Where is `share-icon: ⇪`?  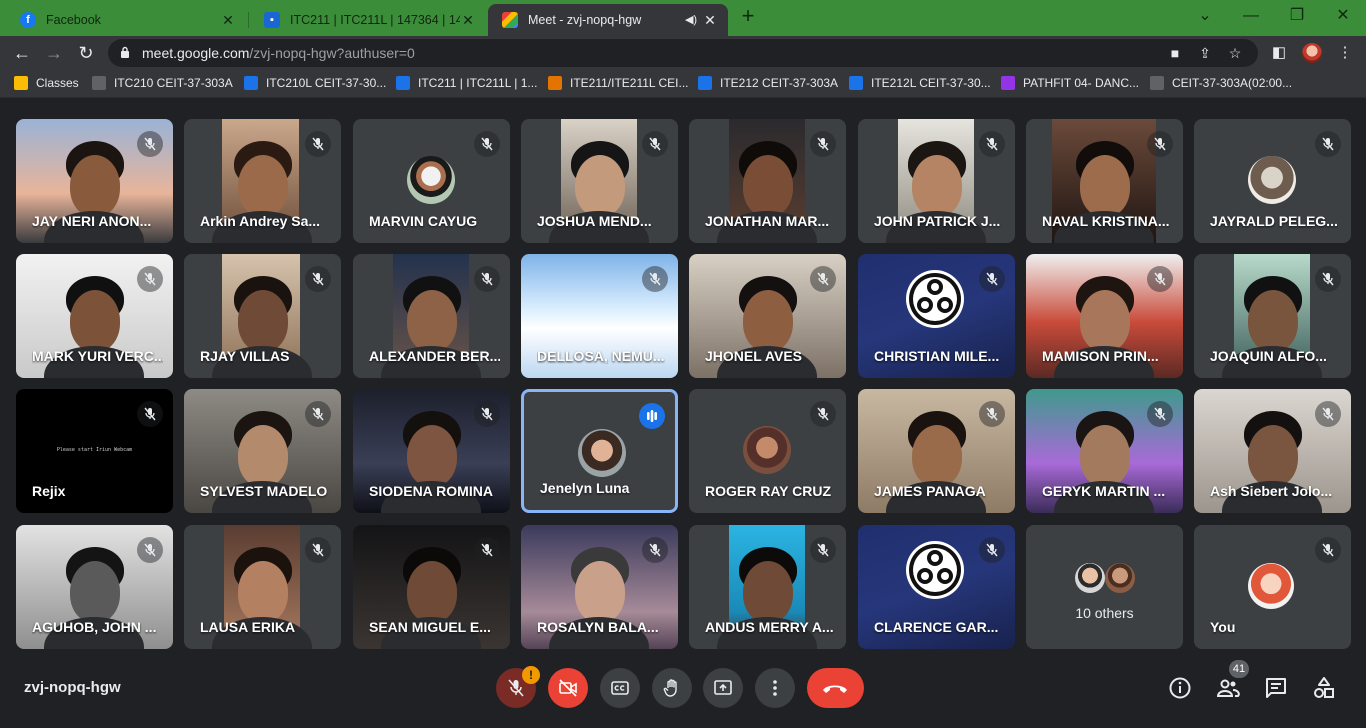
share-icon: ⇪ is located at coordinates (1205, 53).